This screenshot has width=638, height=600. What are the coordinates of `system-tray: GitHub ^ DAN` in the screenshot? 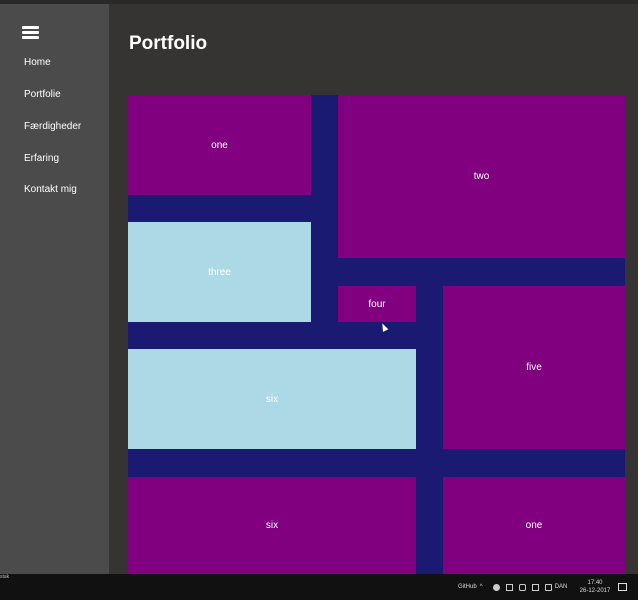 It's located at (512, 587).